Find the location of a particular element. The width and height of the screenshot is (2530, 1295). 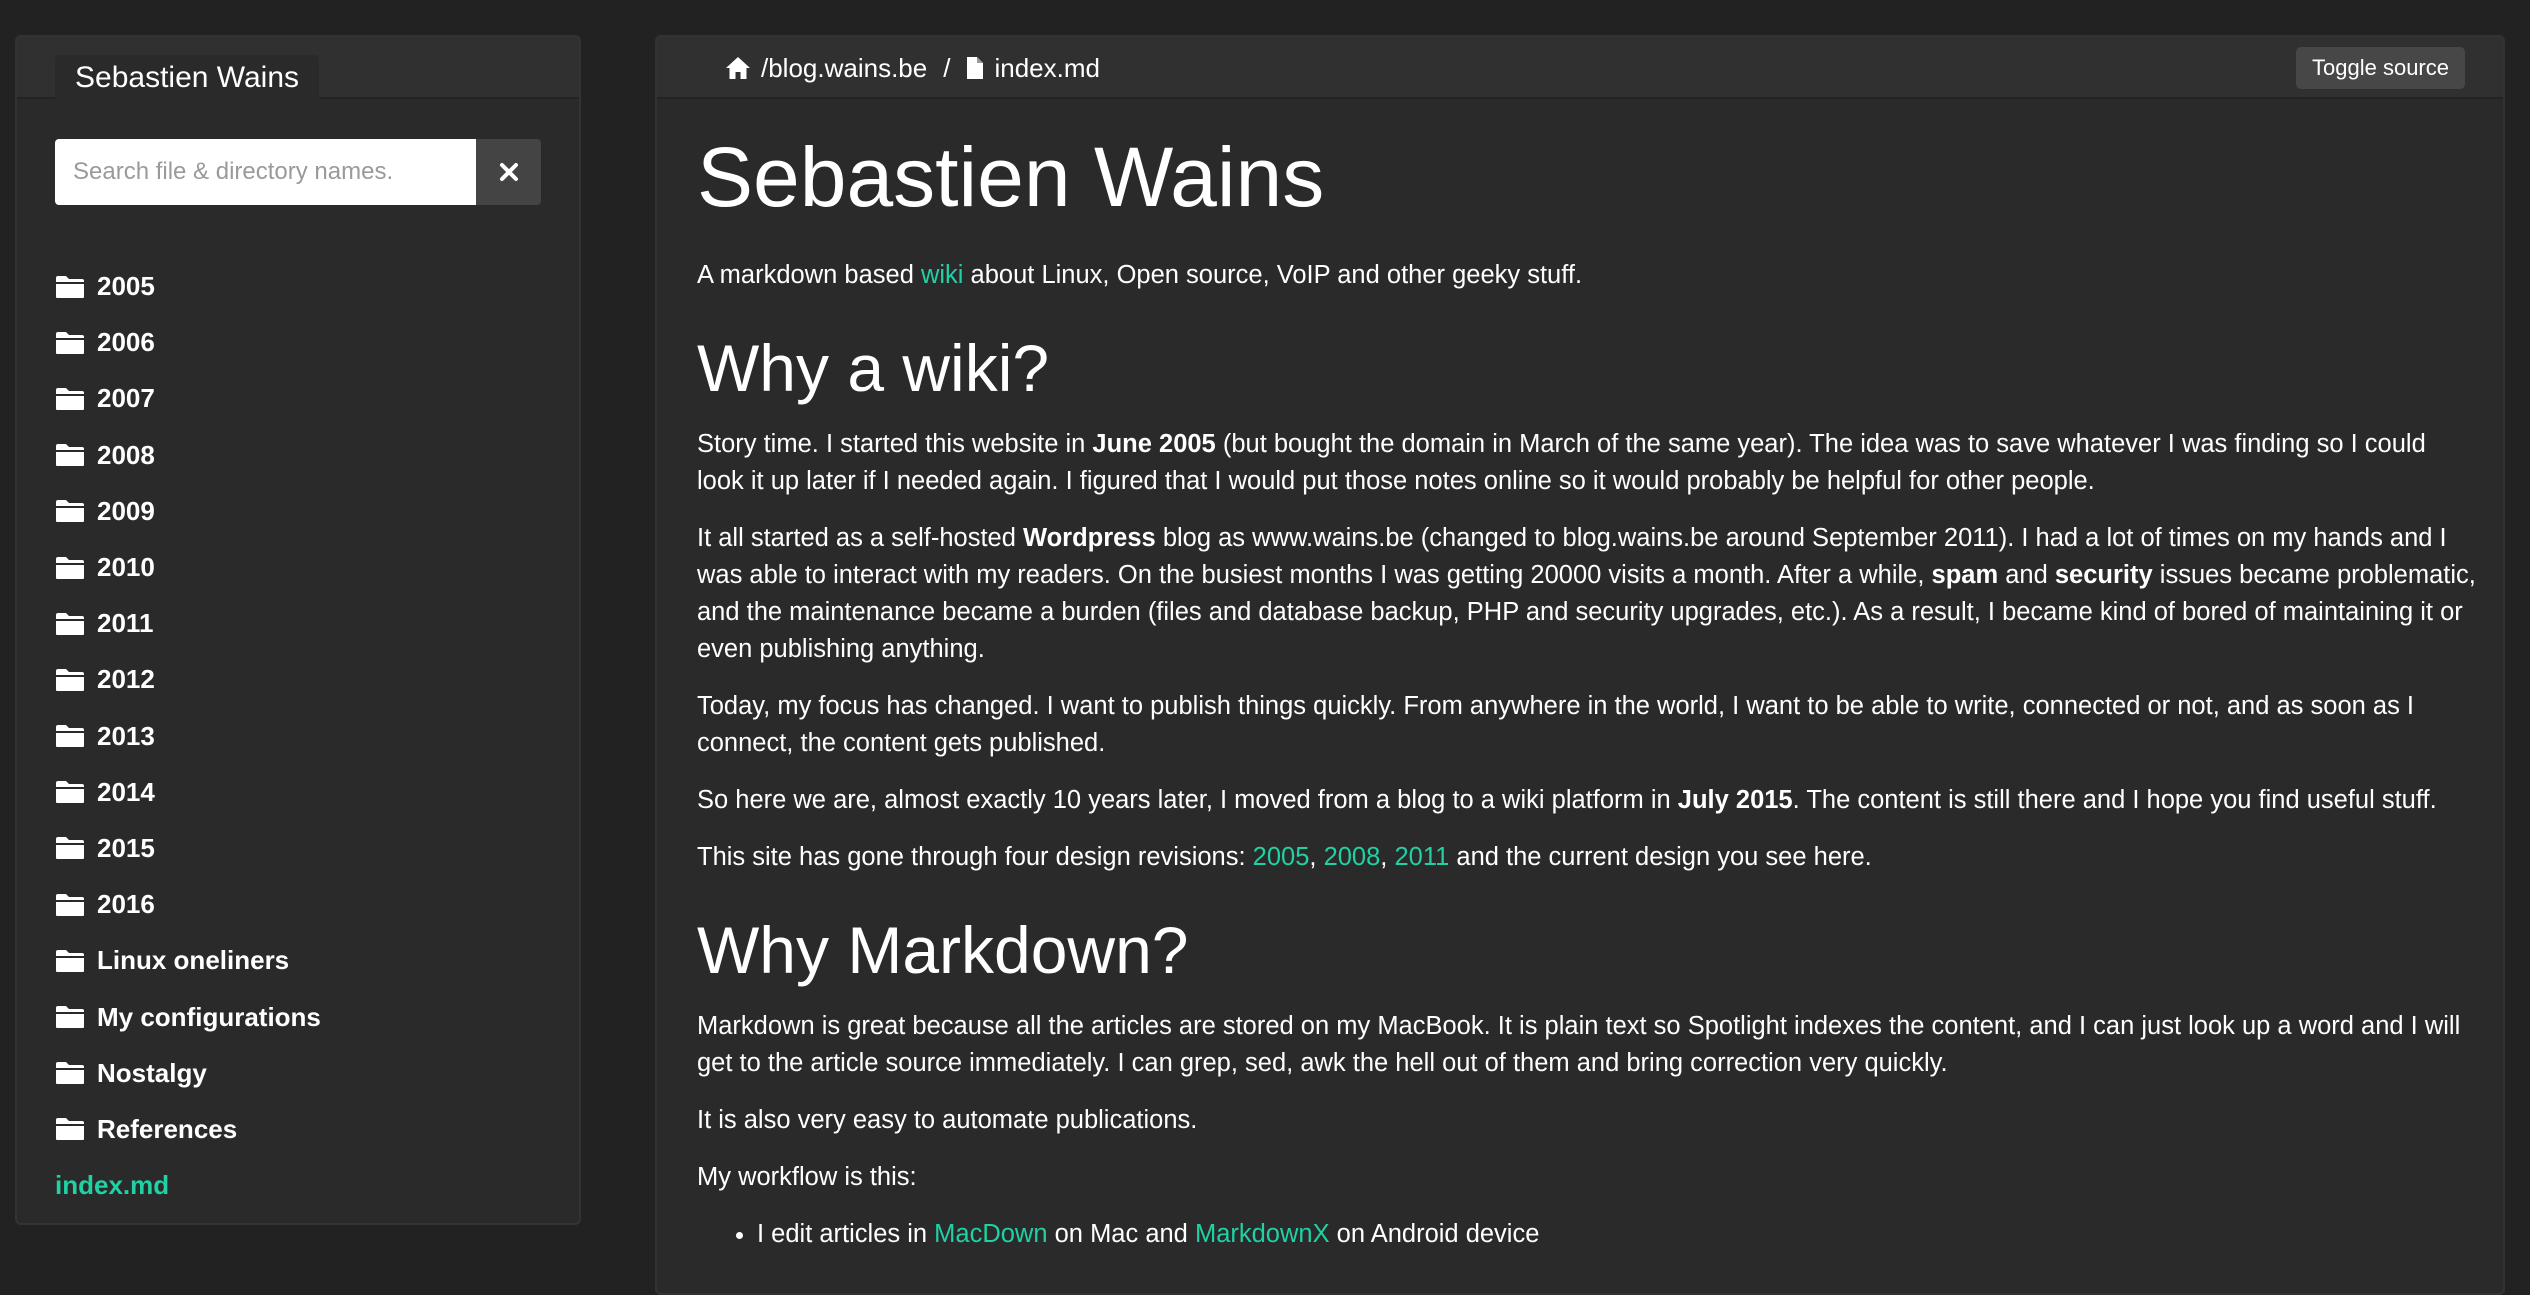

close-icon is located at coordinates (508, 172).